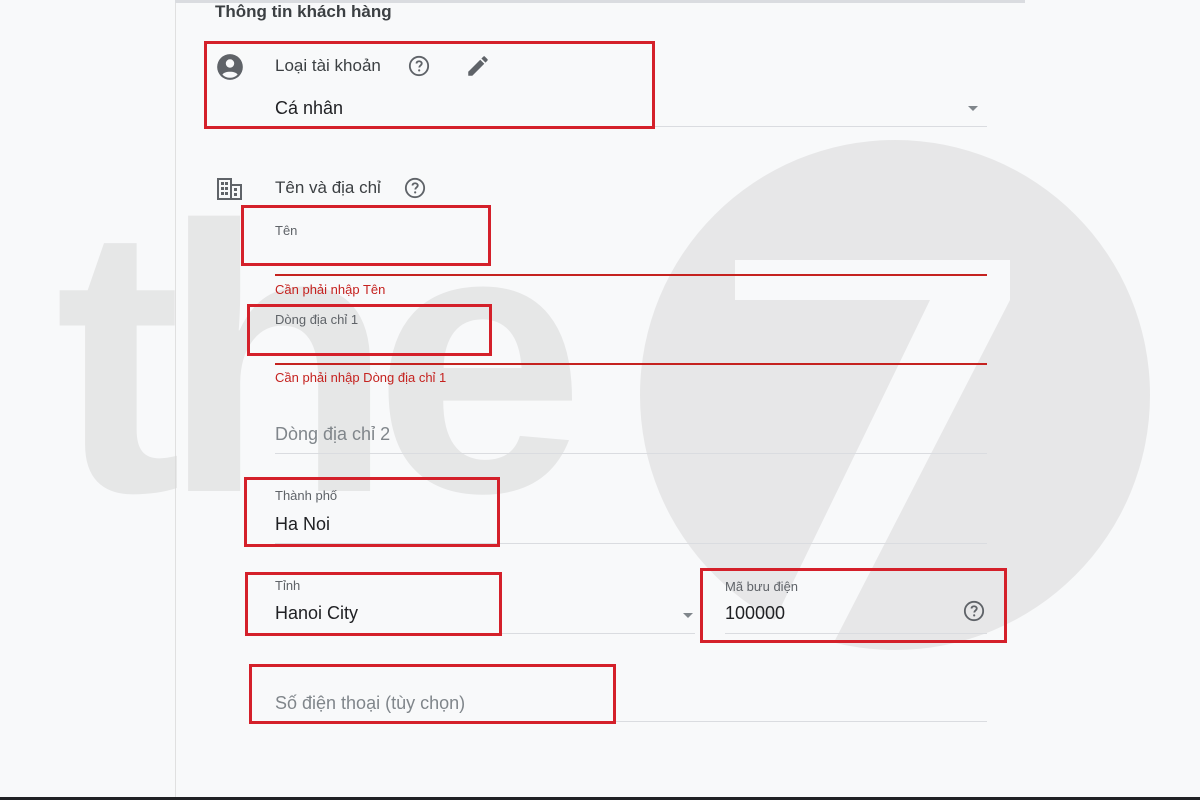 This screenshot has width=1200, height=800. What do you see at coordinates (631, 364) in the screenshot?
I see `address1-underline` at bounding box center [631, 364].